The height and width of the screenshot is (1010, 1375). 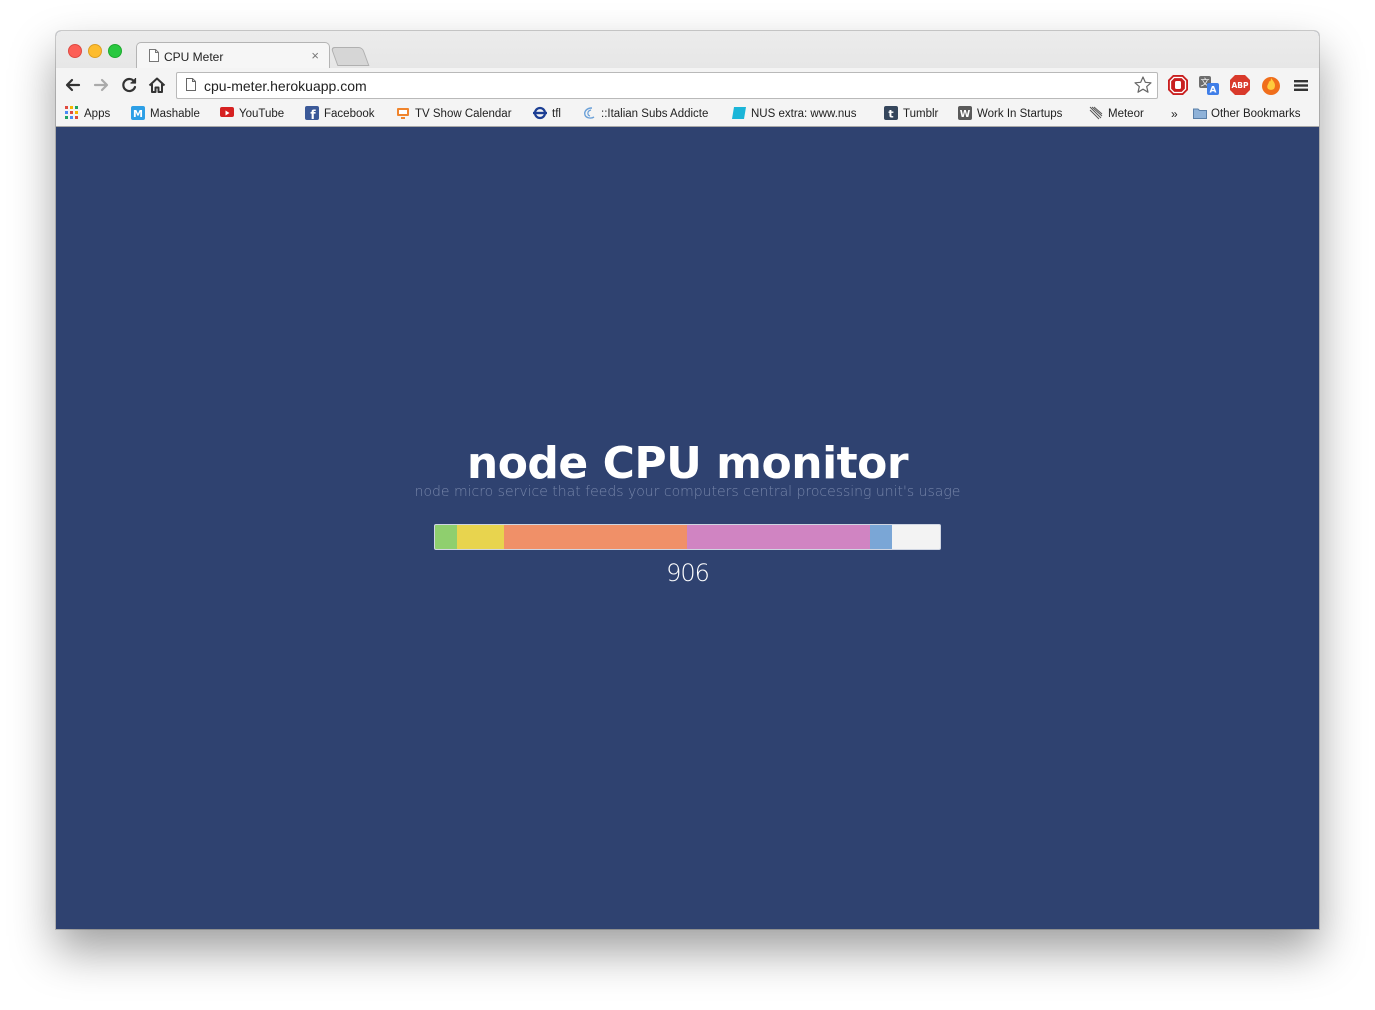 What do you see at coordinates (115, 51) in the screenshot?
I see `zoom-window-button` at bounding box center [115, 51].